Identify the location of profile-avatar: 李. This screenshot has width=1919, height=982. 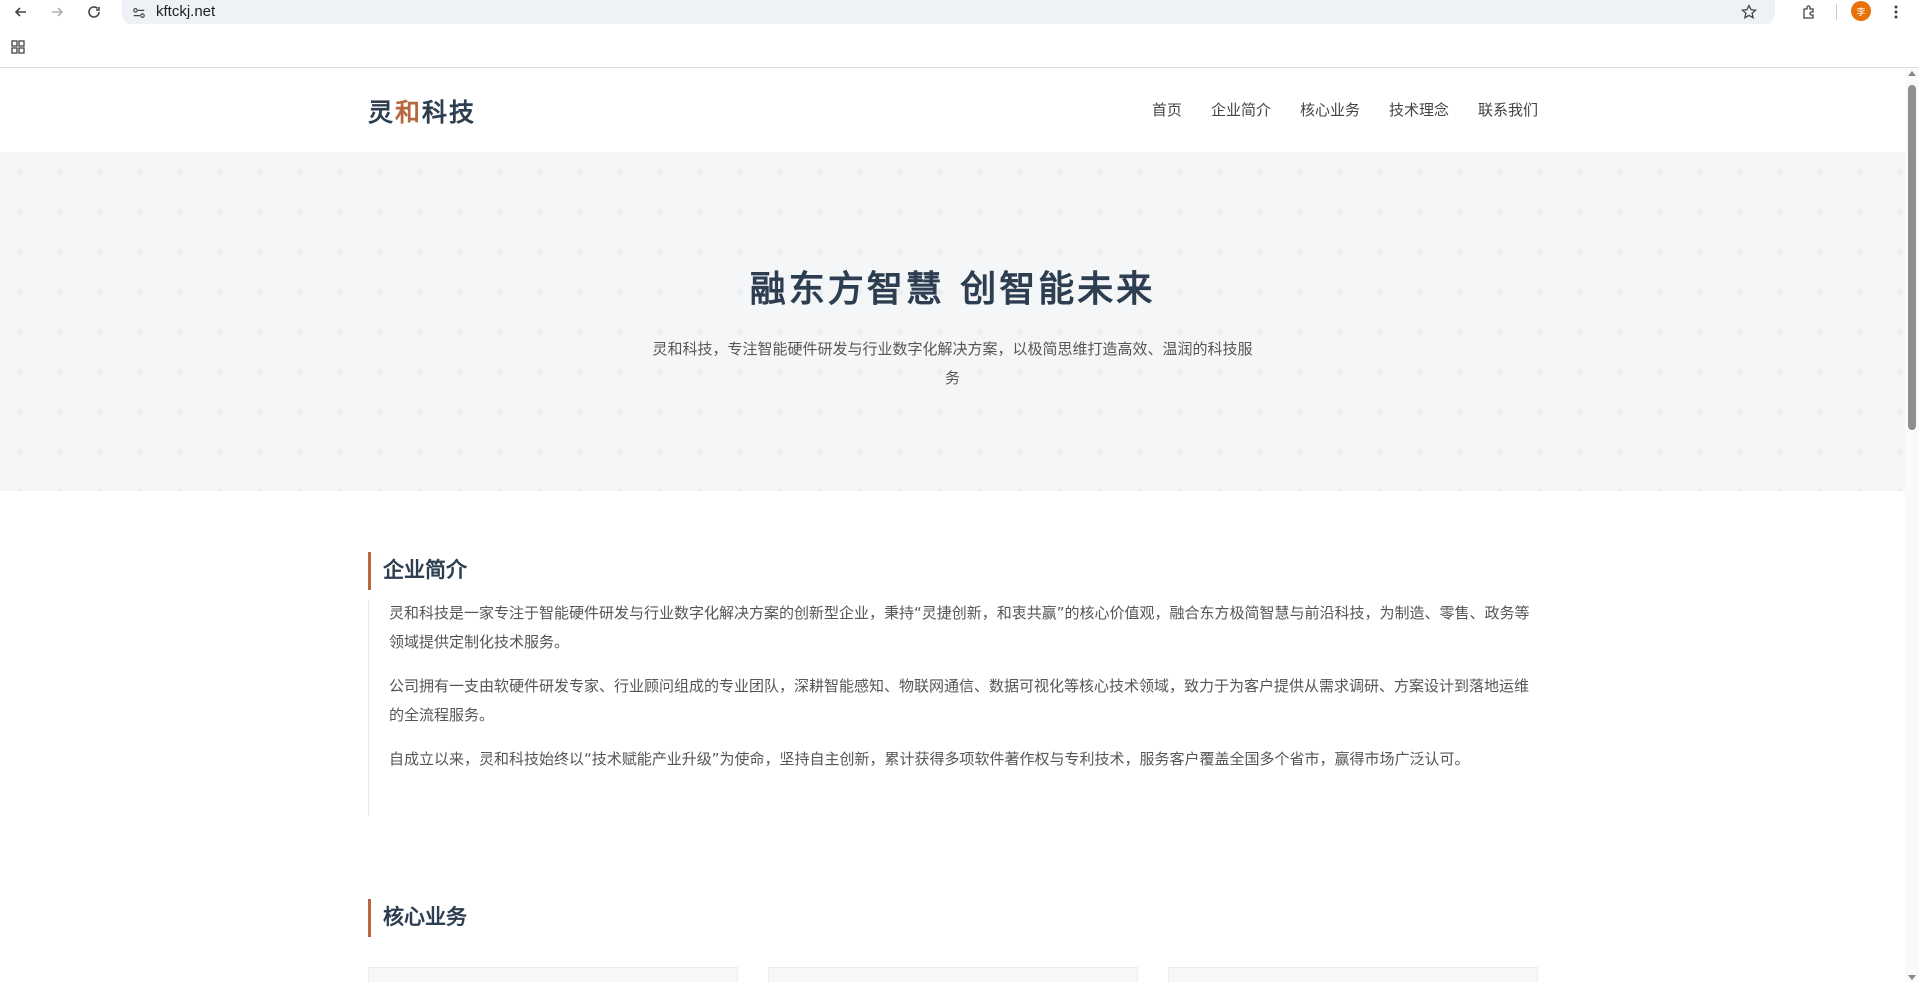
(1861, 11).